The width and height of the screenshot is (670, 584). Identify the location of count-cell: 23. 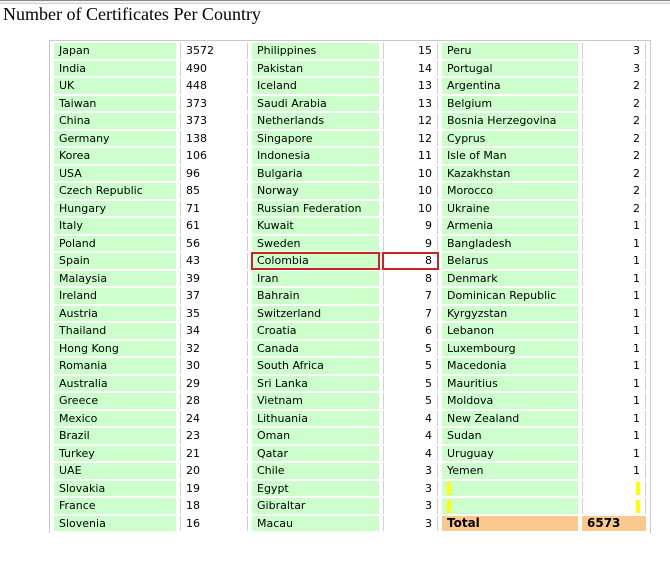
(214, 436).